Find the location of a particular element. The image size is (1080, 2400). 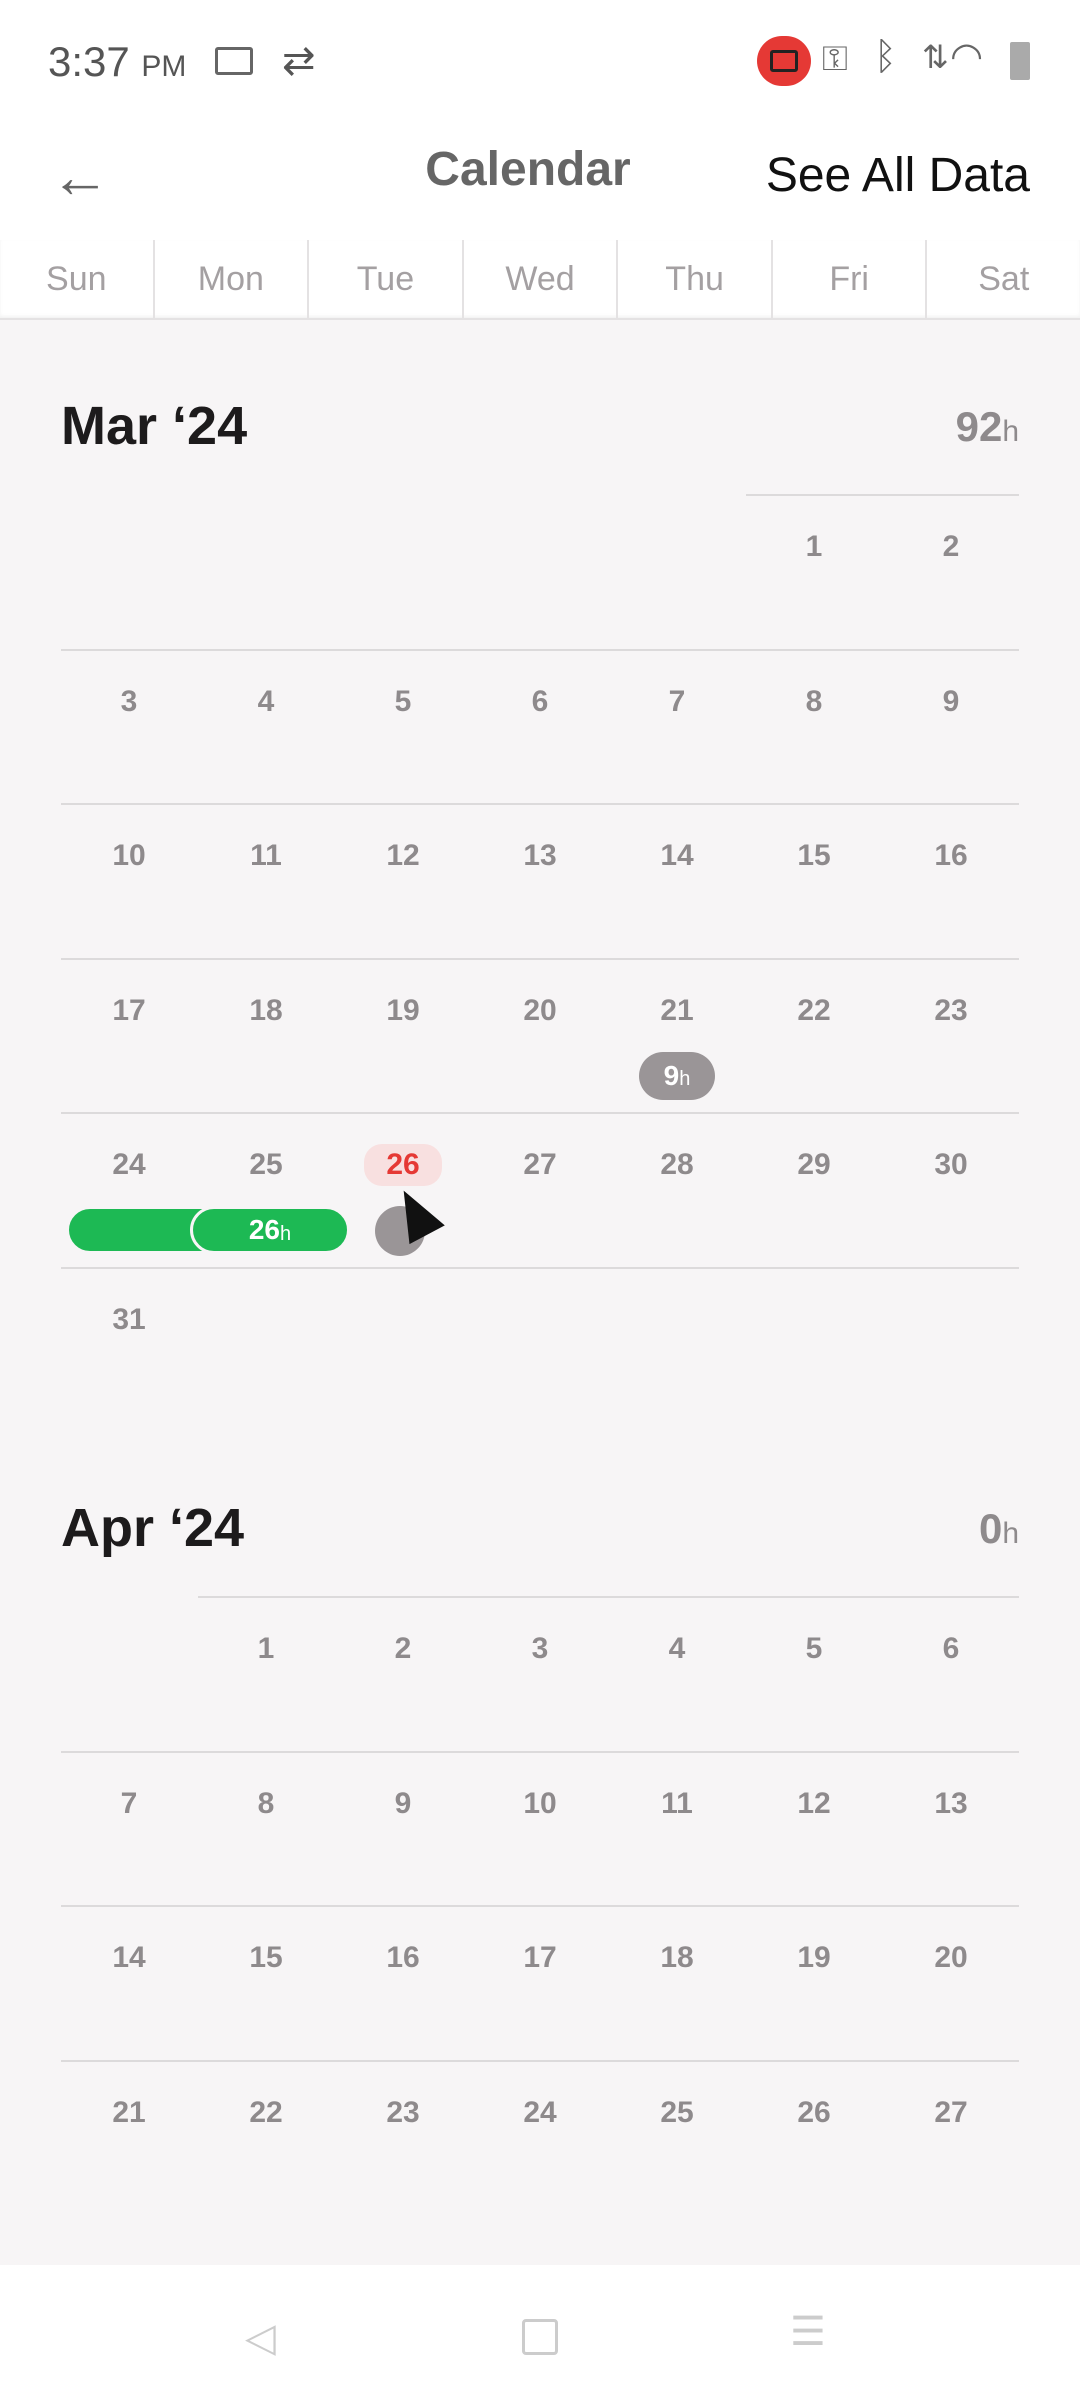

weekday-header: Sun Mon Tue Wed Thu Fri Sat is located at coordinates (540, 280).